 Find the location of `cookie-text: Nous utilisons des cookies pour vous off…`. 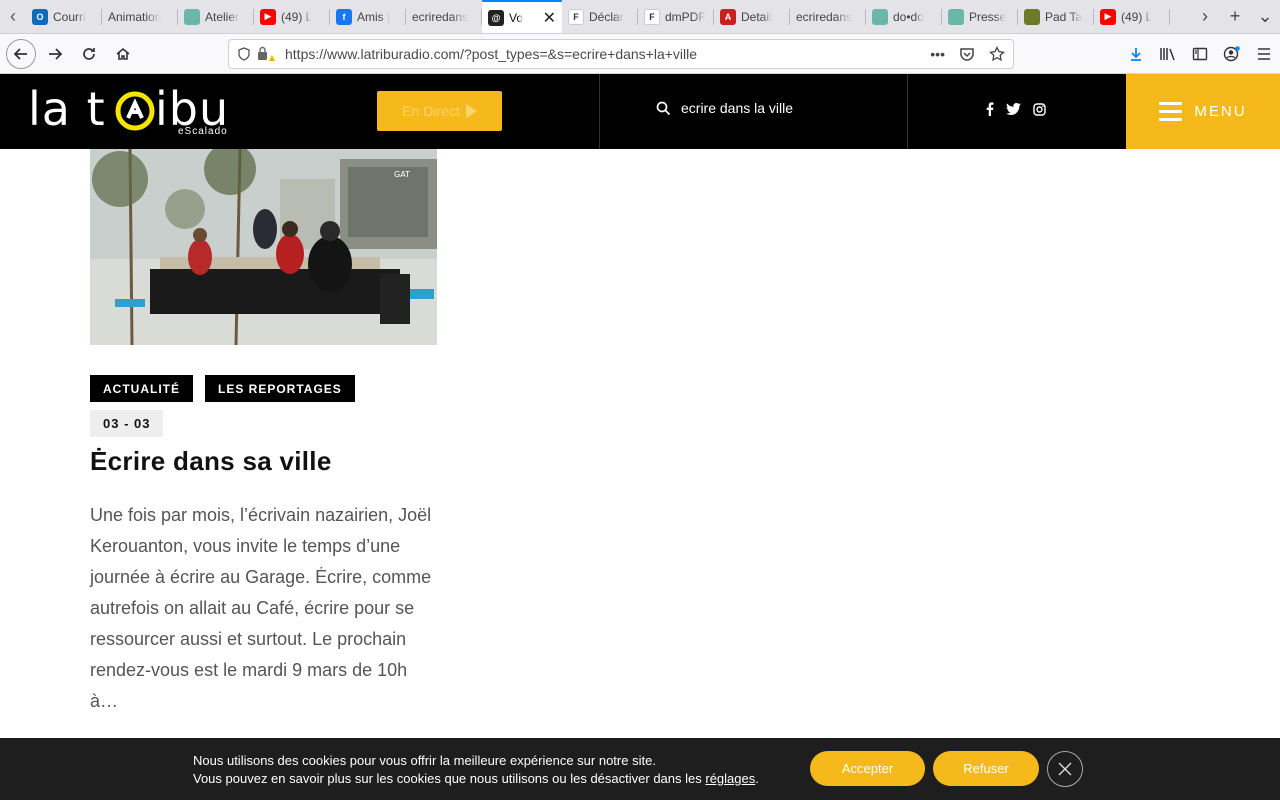

cookie-text: Nous utilisons des cookies pour vous off… is located at coordinates (476, 770).